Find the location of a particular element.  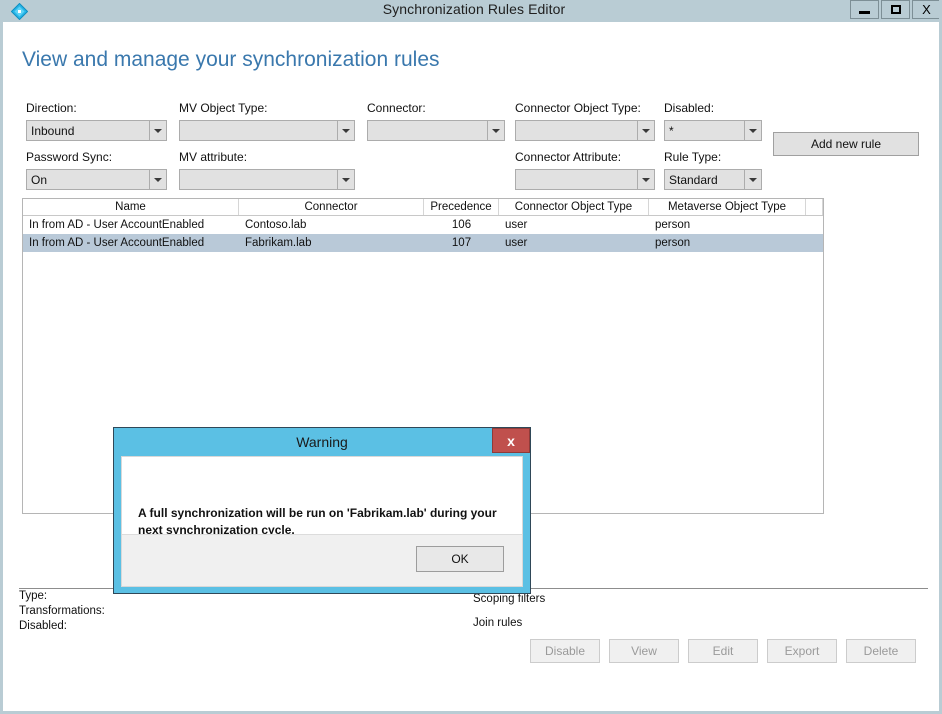

detail-join-rules-label: Join rules is located at coordinates (498, 623).